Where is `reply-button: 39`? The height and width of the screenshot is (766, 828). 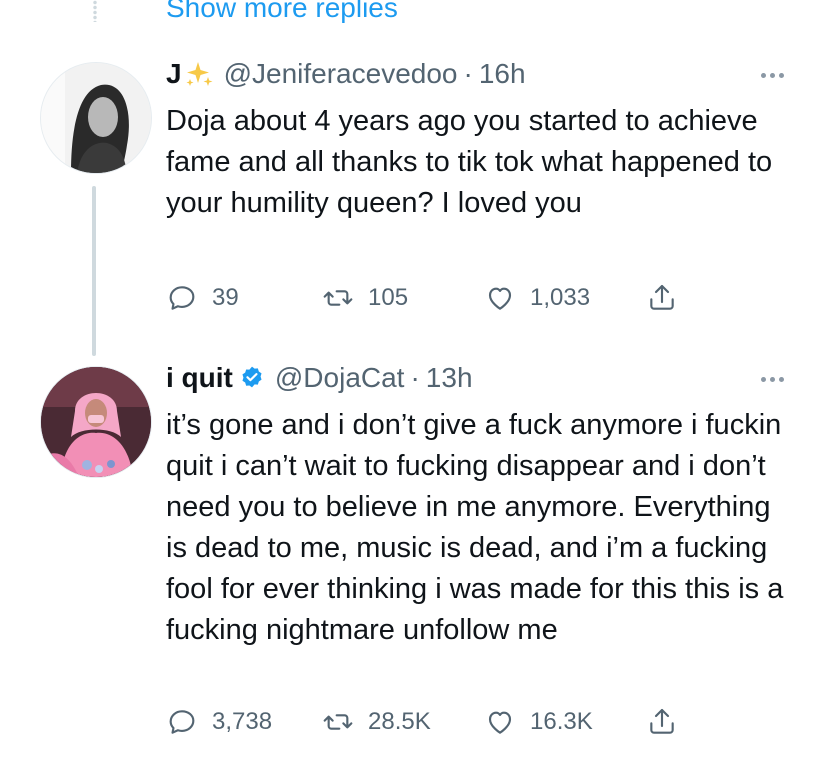 reply-button: 39 is located at coordinates (202, 298).